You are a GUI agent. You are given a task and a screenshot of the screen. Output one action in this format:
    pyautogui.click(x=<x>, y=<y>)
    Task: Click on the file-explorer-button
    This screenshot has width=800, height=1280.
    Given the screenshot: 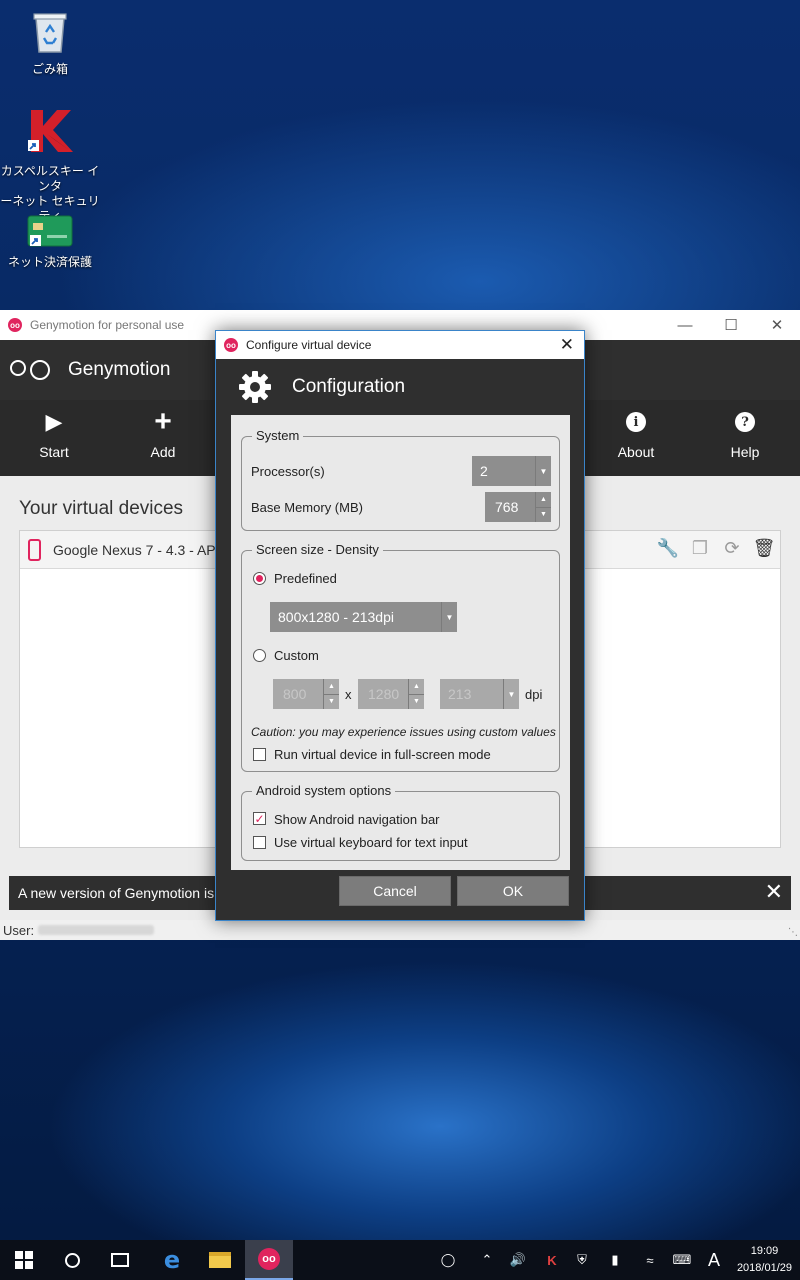 What is the action you would take?
    pyautogui.click(x=220, y=1260)
    